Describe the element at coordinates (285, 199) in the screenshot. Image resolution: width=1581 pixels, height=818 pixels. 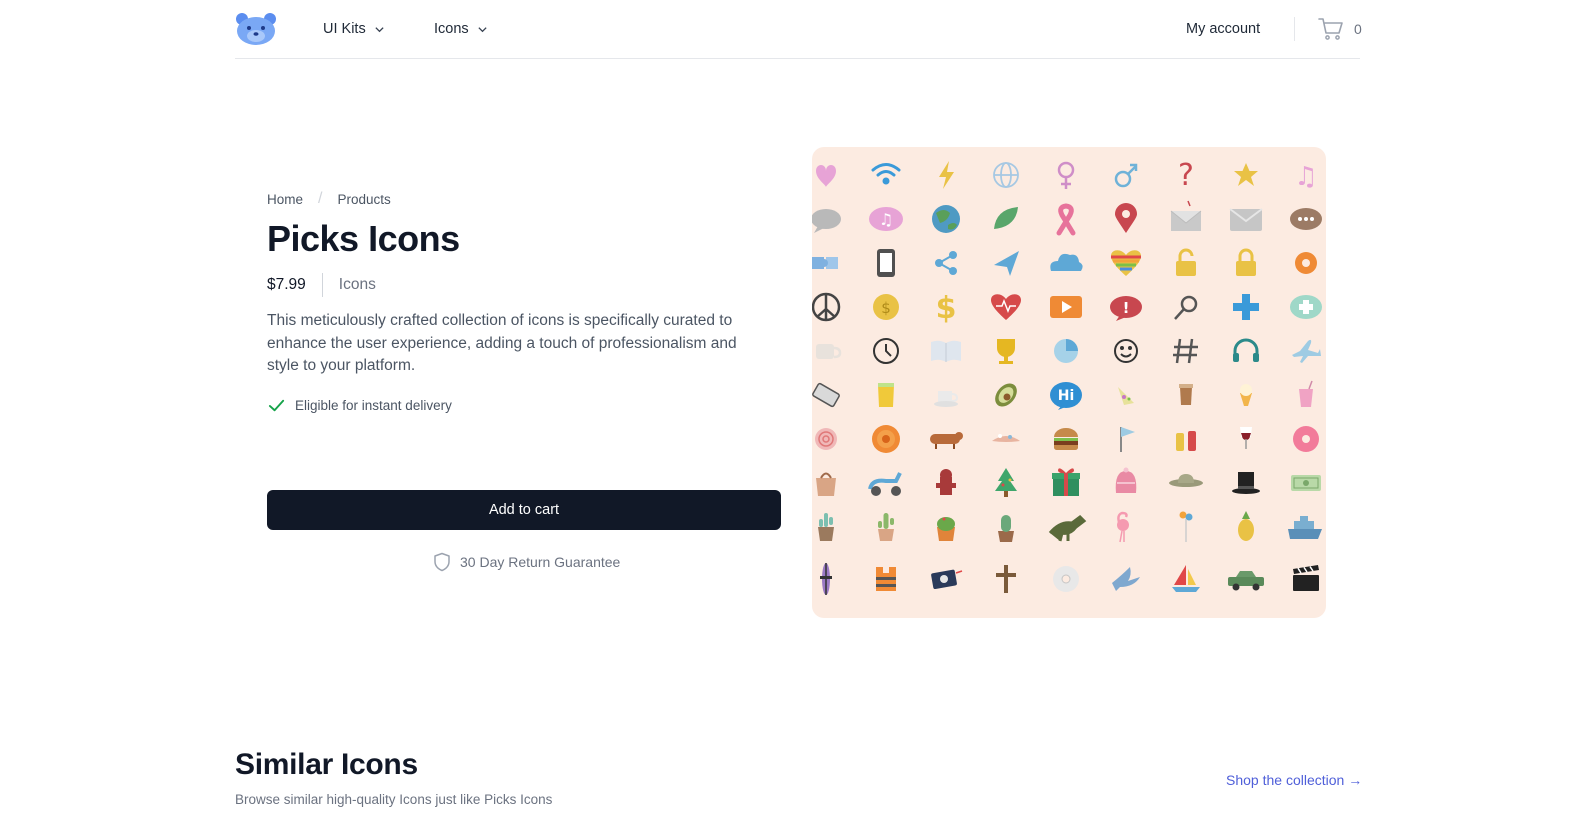
I see `breadcrumb-home: Home` at that location.